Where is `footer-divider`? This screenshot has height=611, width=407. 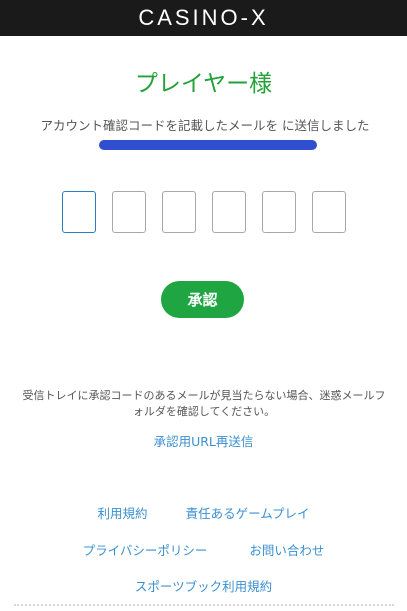
footer-divider is located at coordinates (204, 605).